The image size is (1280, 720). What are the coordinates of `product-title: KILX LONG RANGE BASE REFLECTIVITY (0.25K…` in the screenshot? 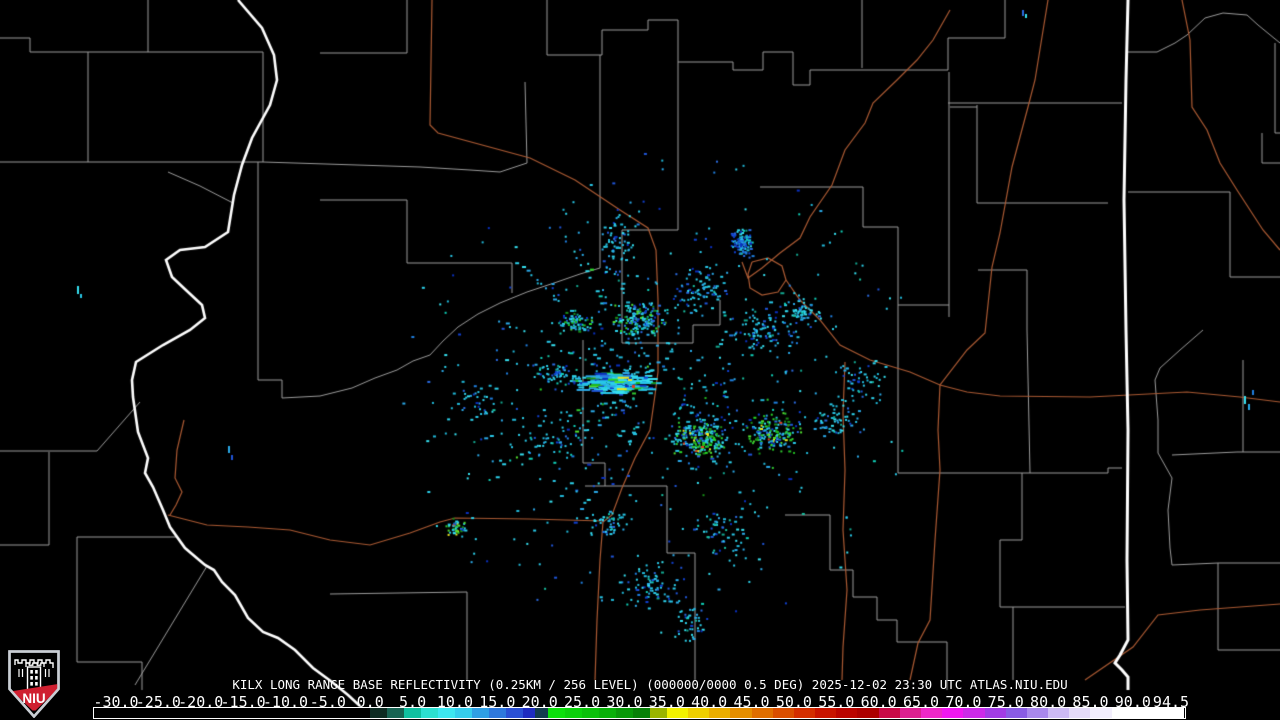 It's located at (650, 684).